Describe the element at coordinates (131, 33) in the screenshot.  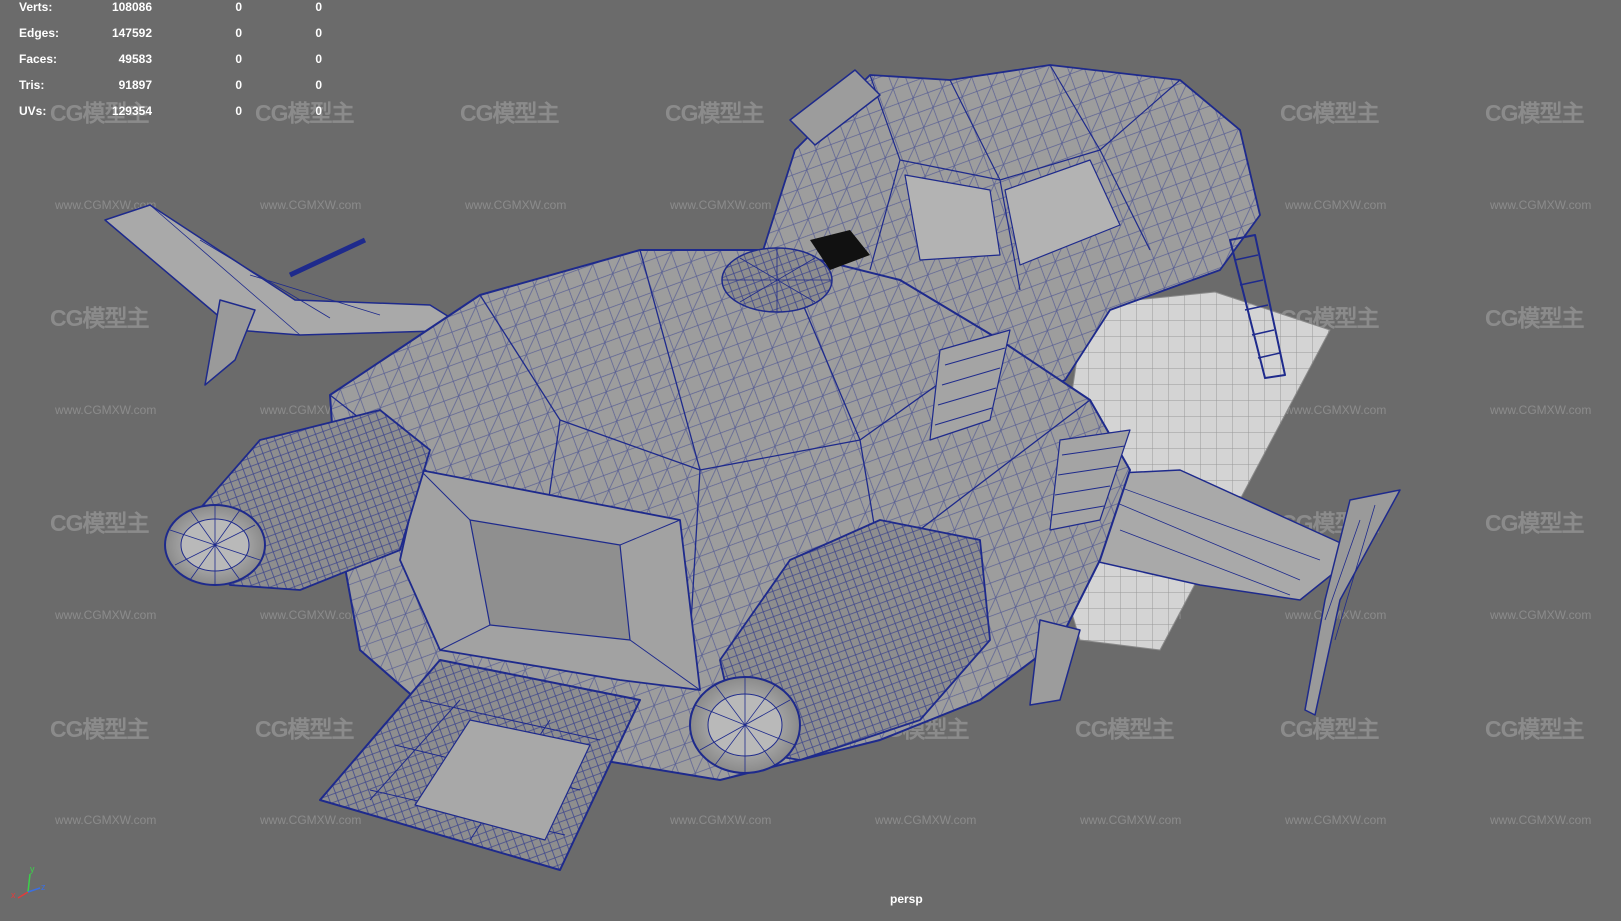
I see `stat-value: 147592` at that location.